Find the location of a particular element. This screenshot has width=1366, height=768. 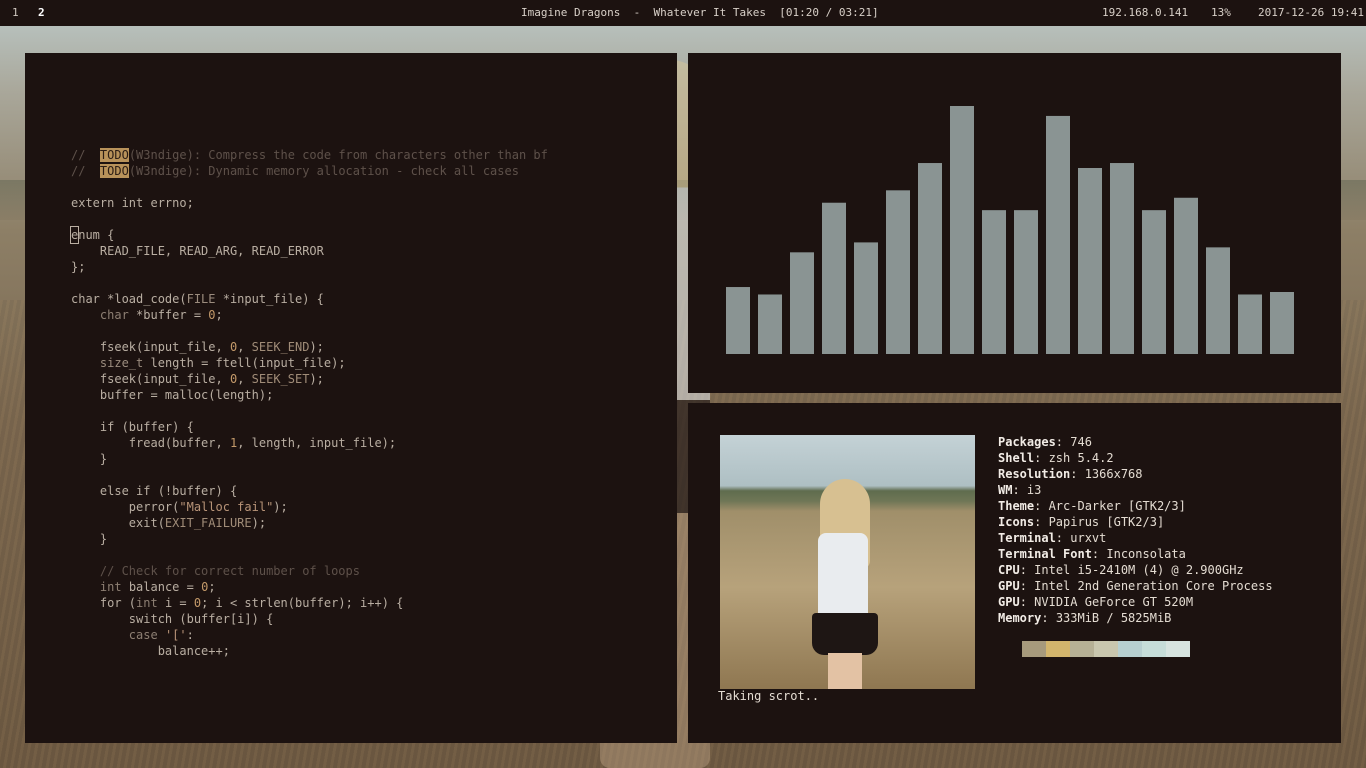

info-value: urxvt is located at coordinates (1088, 538).